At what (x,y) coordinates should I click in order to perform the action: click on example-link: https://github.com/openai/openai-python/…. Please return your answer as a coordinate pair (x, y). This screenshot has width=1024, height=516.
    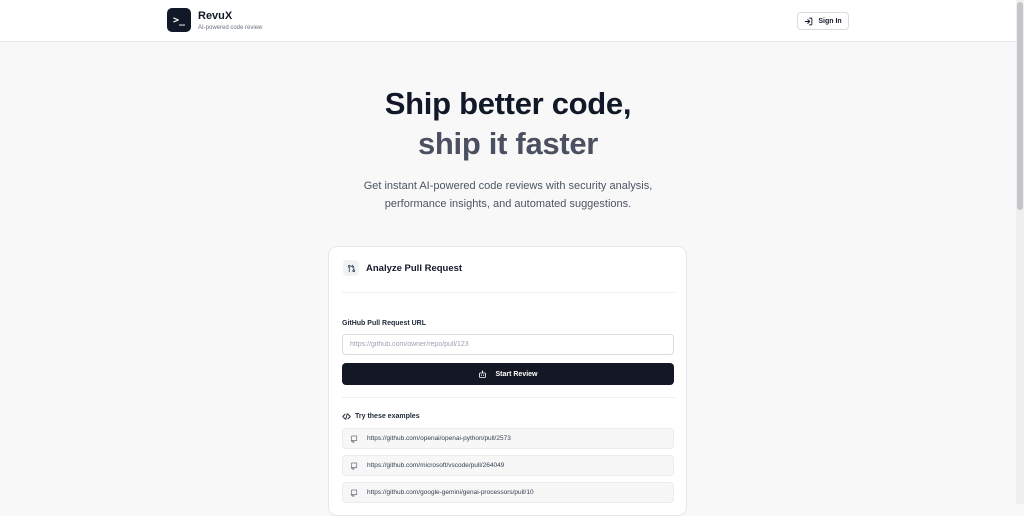
    Looking at the image, I should click on (508, 438).